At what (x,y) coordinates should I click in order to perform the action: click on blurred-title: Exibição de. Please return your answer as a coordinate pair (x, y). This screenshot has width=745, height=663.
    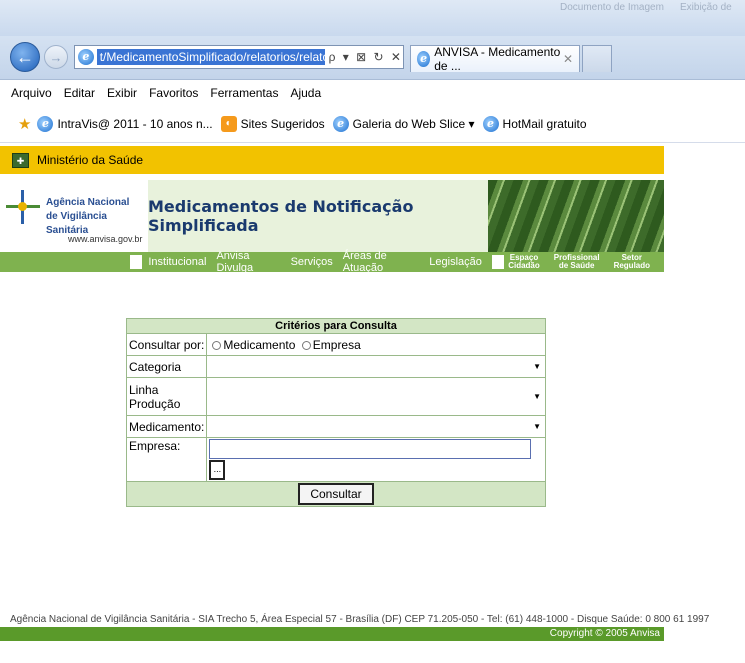
    Looking at the image, I should click on (706, 7).